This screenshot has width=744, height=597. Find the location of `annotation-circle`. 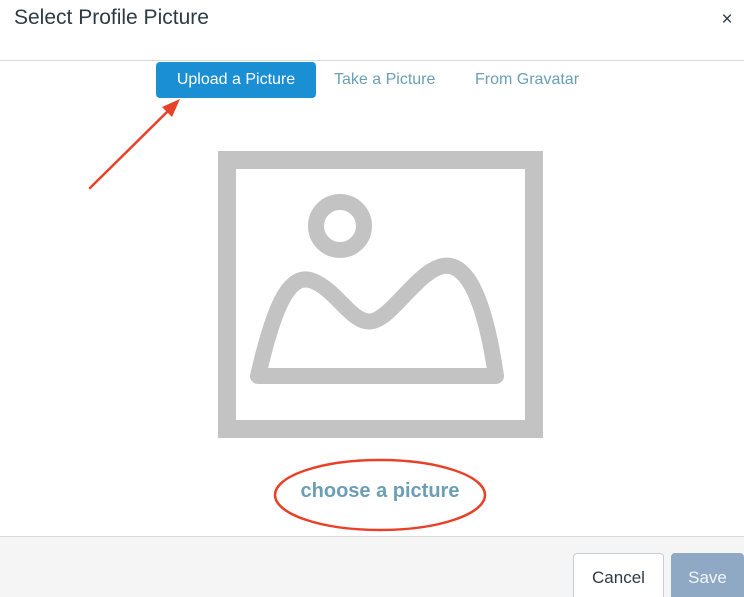

annotation-circle is located at coordinates (380, 495).